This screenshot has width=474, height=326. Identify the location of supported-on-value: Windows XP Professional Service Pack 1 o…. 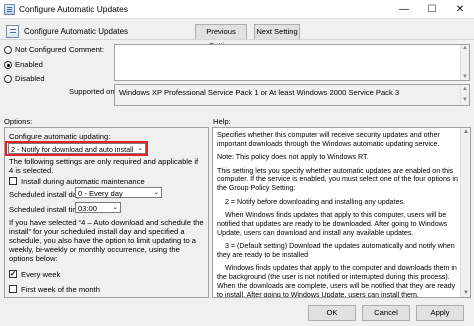
(259, 92).